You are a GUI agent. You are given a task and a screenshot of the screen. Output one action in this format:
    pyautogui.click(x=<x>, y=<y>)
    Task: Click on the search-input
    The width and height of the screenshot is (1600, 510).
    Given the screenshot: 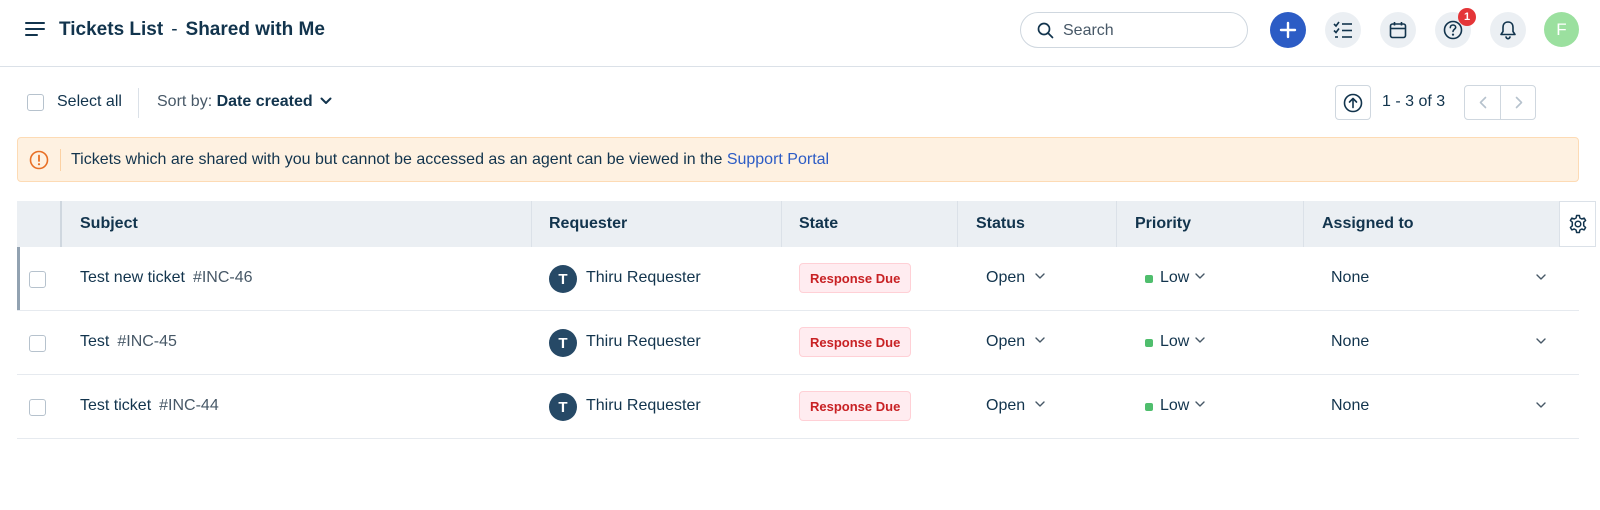 What is the action you would take?
    pyautogui.click(x=1148, y=31)
    